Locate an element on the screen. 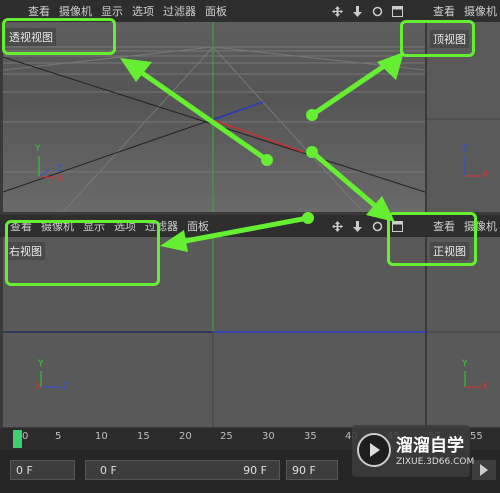  timeline-tick: 10 is located at coordinates (101, 436).